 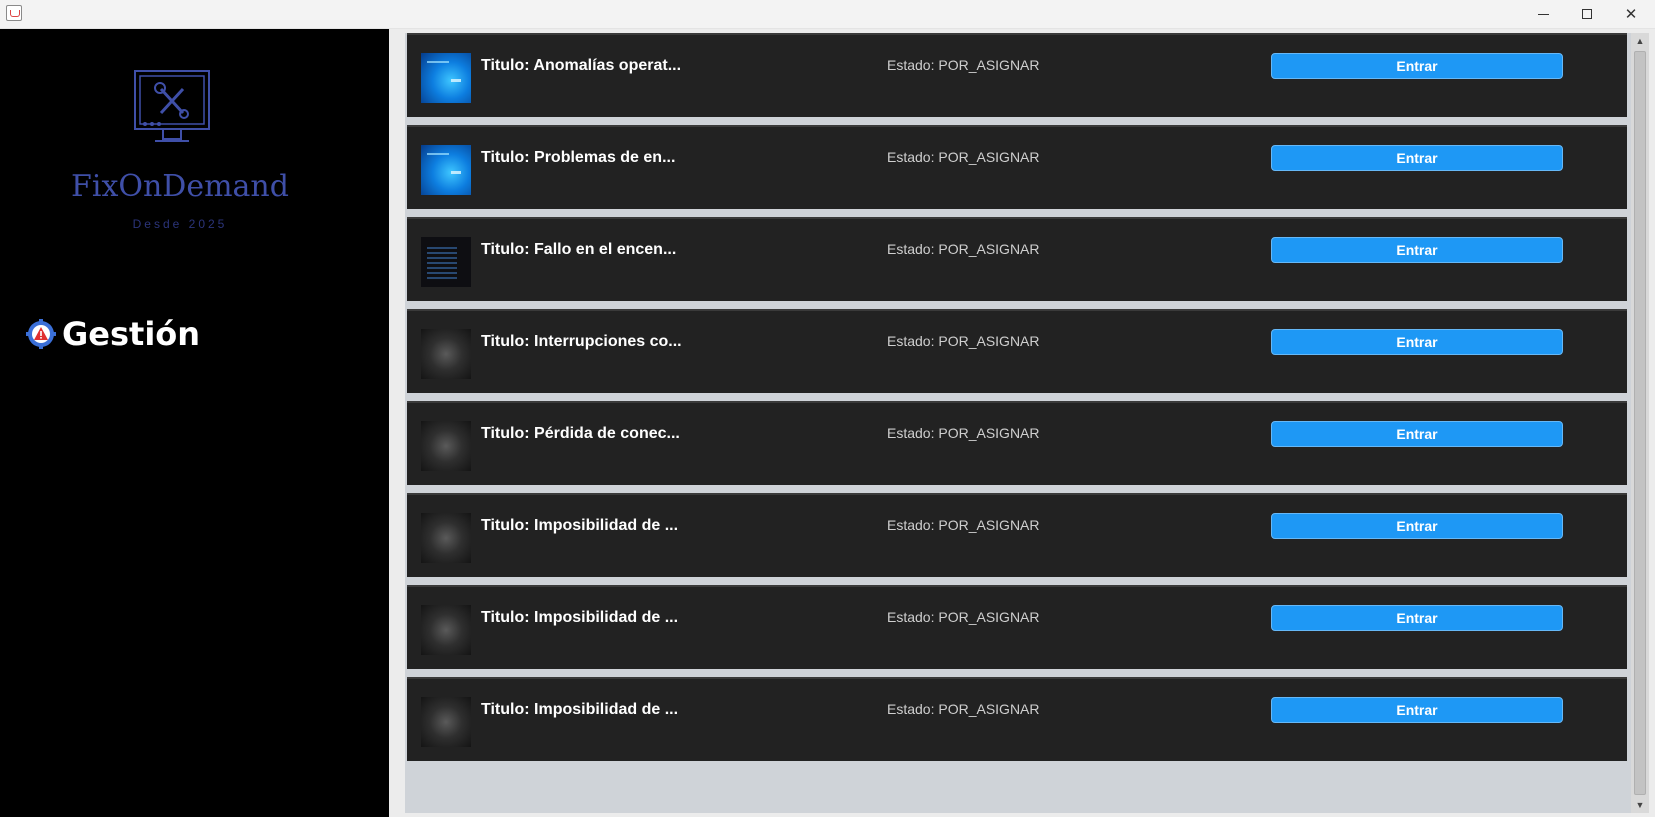 What do you see at coordinates (1640, 805) in the screenshot?
I see `scroll-down-arrow-icon: ▼` at bounding box center [1640, 805].